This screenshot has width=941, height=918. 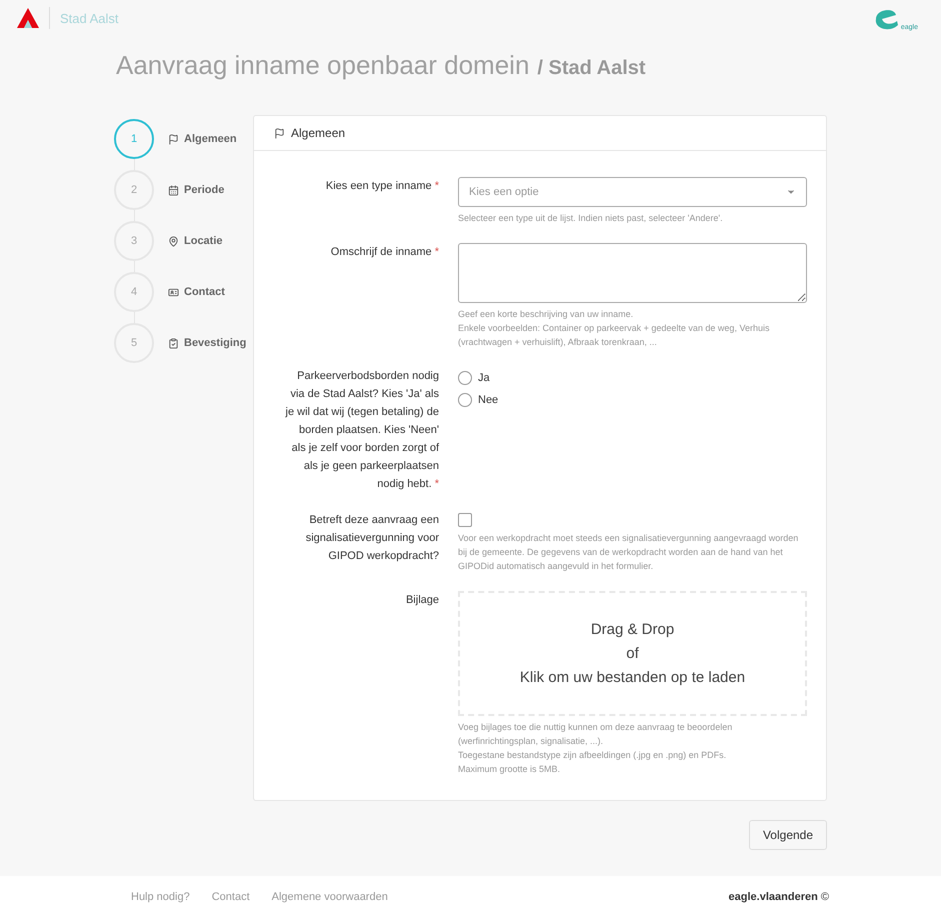 What do you see at coordinates (173, 343) in the screenshot?
I see `clipboard-check-icon` at bounding box center [173, 343].